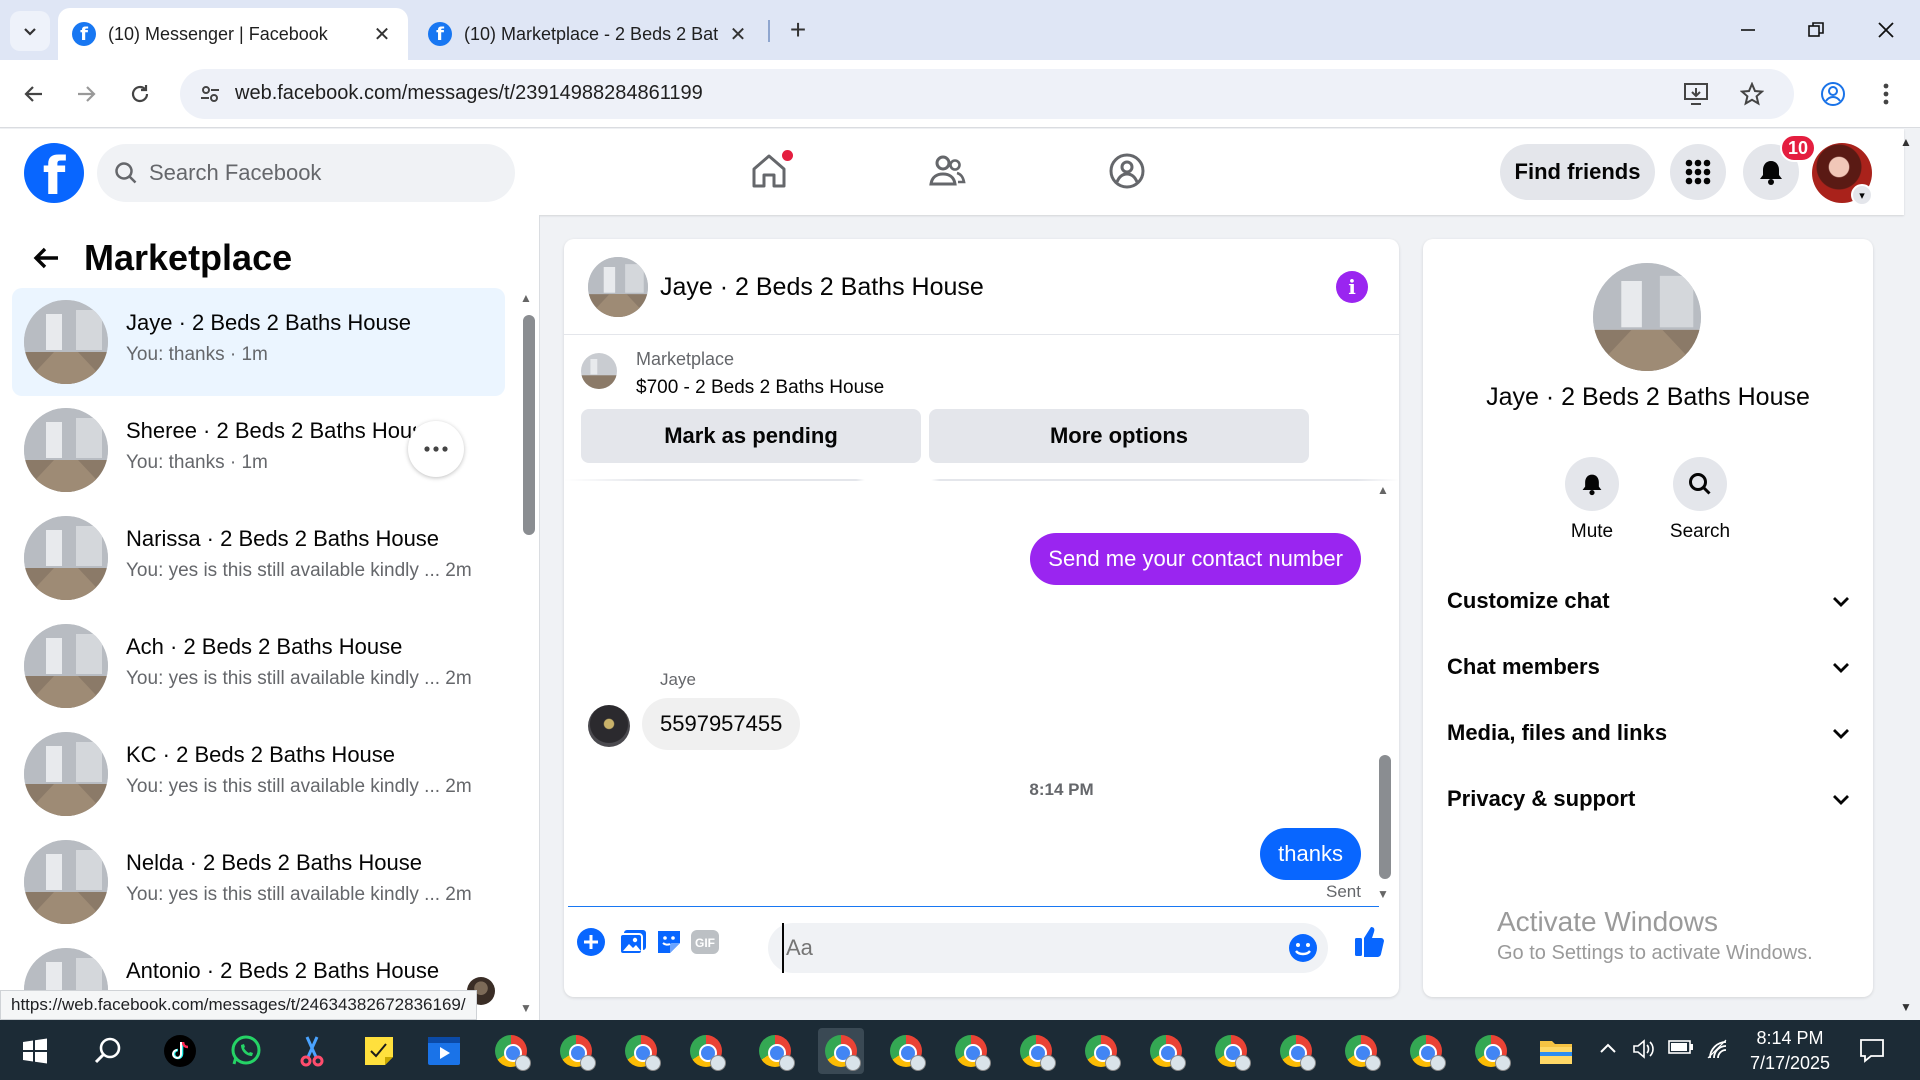 The image size is (1920, 1080). Describe the element at coordinates (1127, 171) in the screenshot. I see `nav-groups` at that location.